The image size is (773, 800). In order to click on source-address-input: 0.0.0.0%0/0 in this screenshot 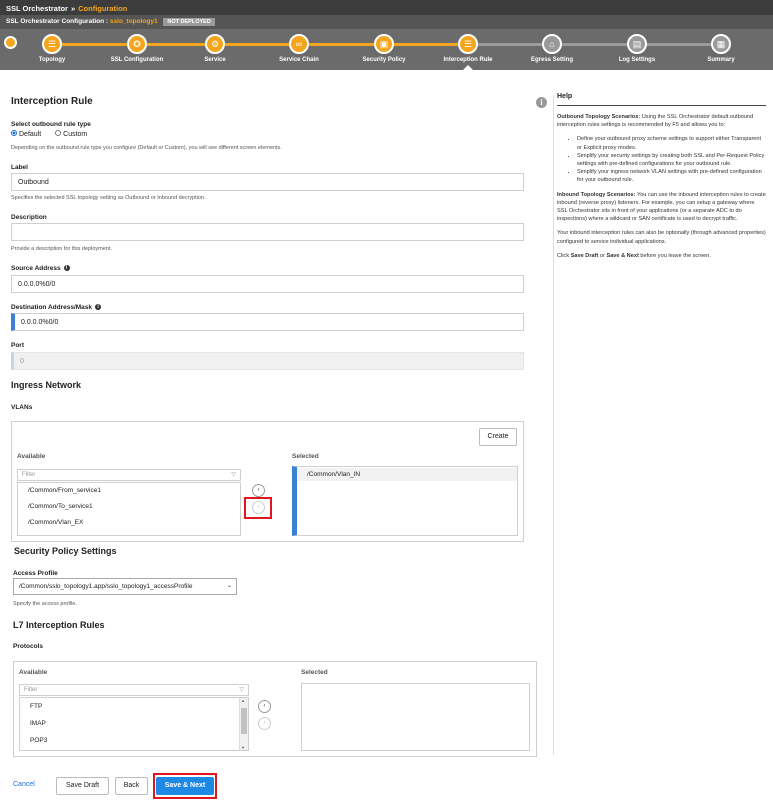, I will do `click(267, 284)`.